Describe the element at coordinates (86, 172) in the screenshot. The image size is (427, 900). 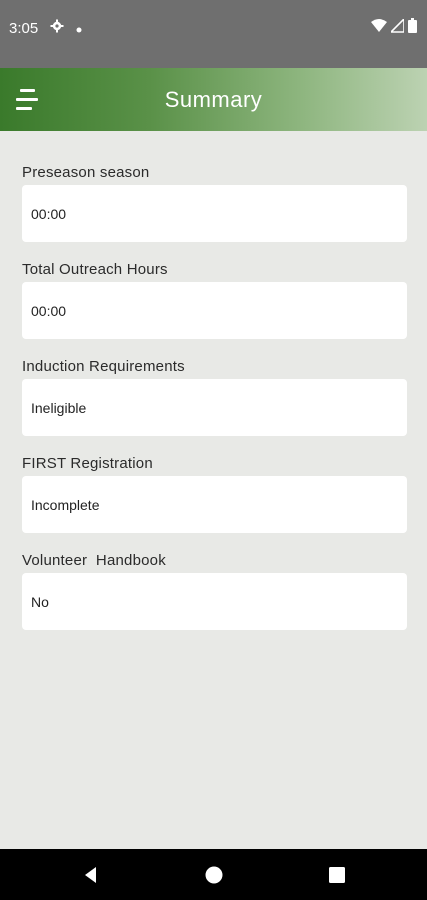
I see `field-label: Preseason season` at that location.